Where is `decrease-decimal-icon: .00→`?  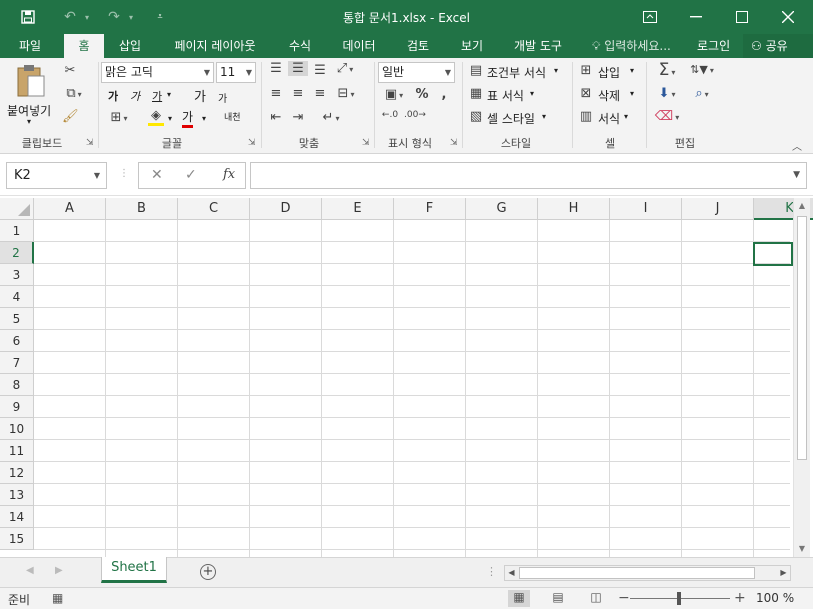 decrease-decimal-icon: .00→ is located at coordinates (415, 115).